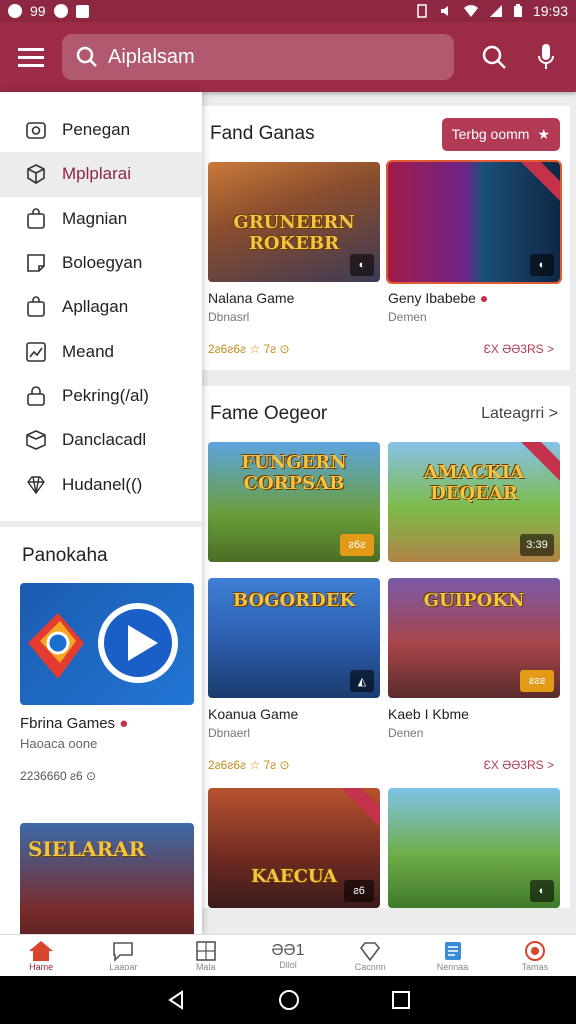  Describe the element at coordinates (407, 317) in the screenshot. I see `game-developer: Demen` at that location.